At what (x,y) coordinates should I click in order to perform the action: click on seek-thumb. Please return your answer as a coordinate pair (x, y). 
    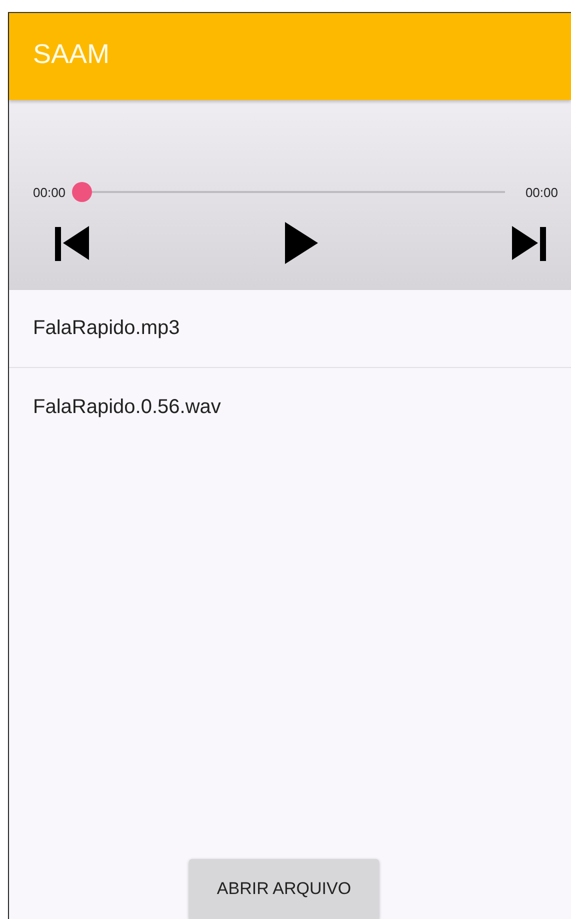
    Looking at the image, I should click on (82, 192).